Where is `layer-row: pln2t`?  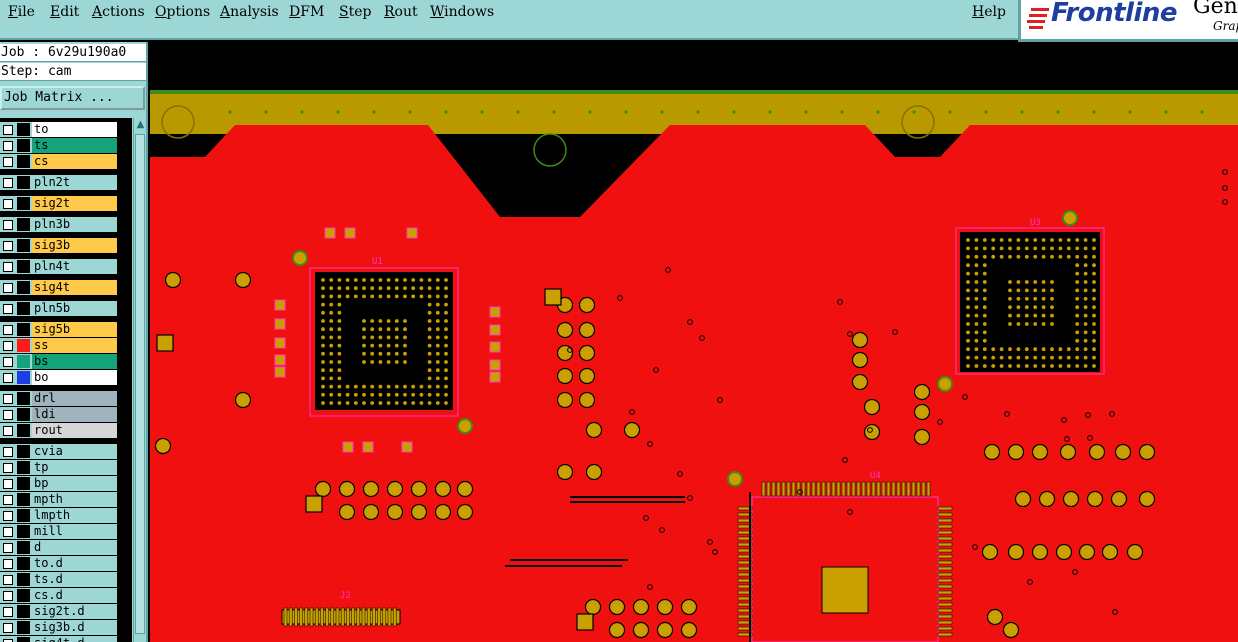
layer-row: pln2t is located at coordinates (58, 182).